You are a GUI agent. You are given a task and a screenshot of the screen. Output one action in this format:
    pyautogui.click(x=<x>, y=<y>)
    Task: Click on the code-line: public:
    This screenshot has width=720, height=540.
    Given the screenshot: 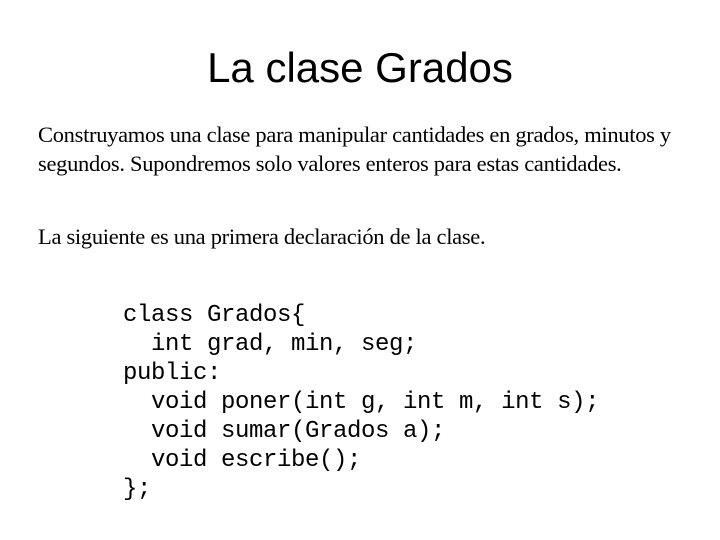 What is the action you would take?
    pyautogui.click(x=172, y=373)
    